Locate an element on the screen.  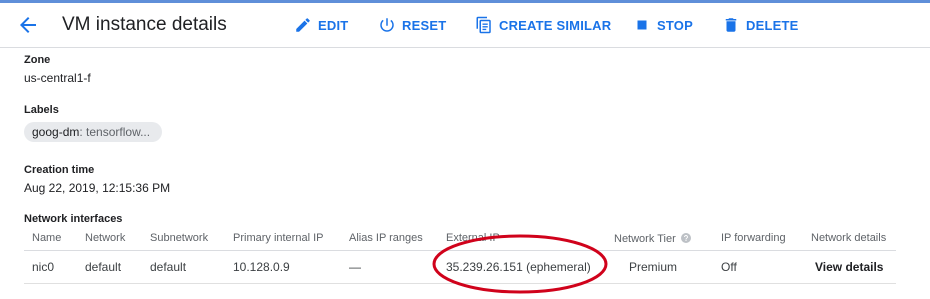
labels-label: Labels is located at coordinates (41, 110).